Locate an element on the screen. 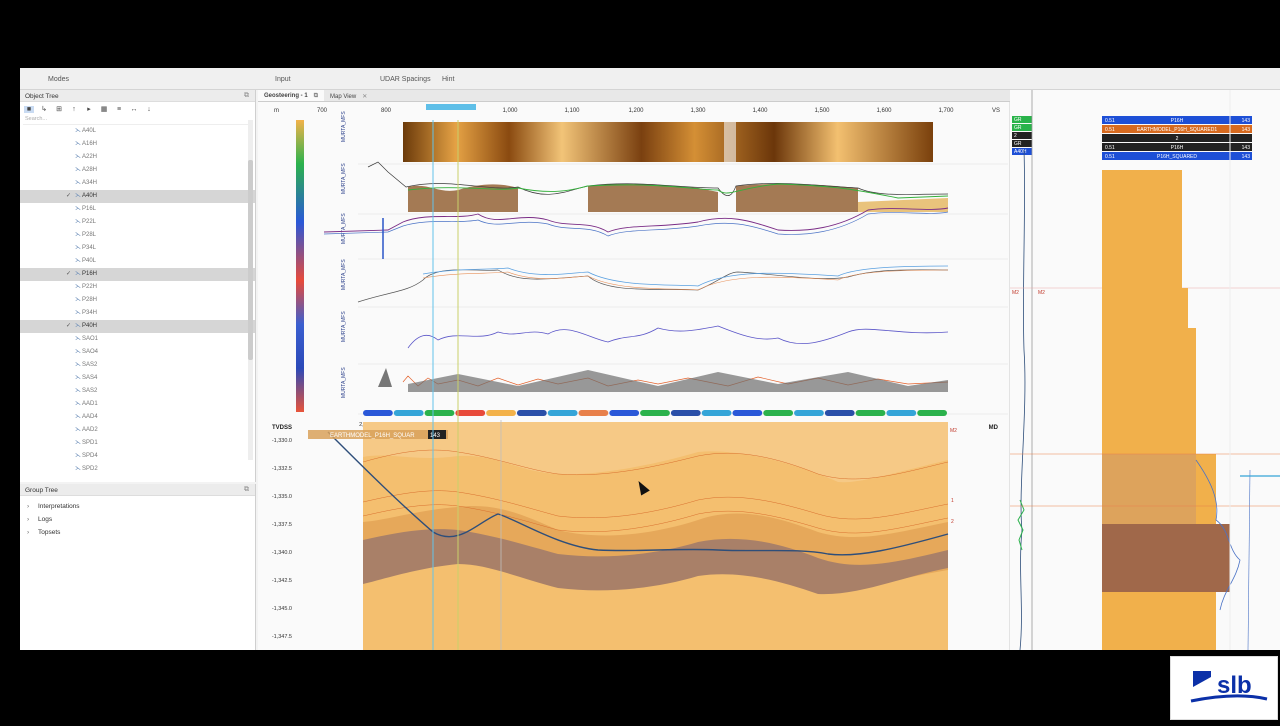 Image resolution: width=1280 pixels, height=726 pixels. svg-text: MURTA_MFS is located at coordinates (344, 382).